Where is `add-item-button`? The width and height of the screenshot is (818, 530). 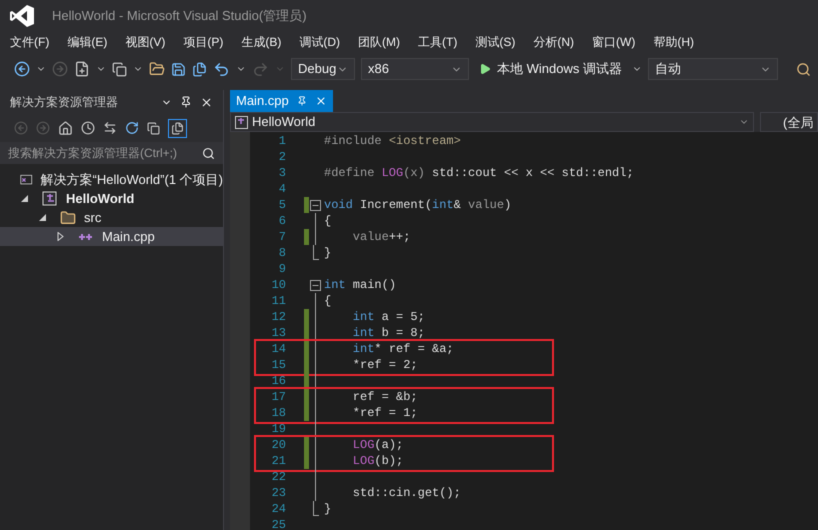
add-item-button is located at coordinates (119, 69).